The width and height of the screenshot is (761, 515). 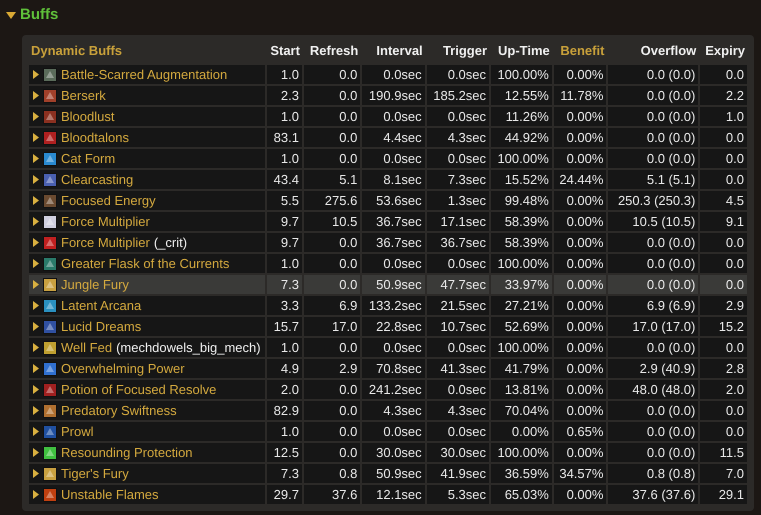 I want to click on buff-name-cell: Bloodtalons, so click(x=147, y=137).